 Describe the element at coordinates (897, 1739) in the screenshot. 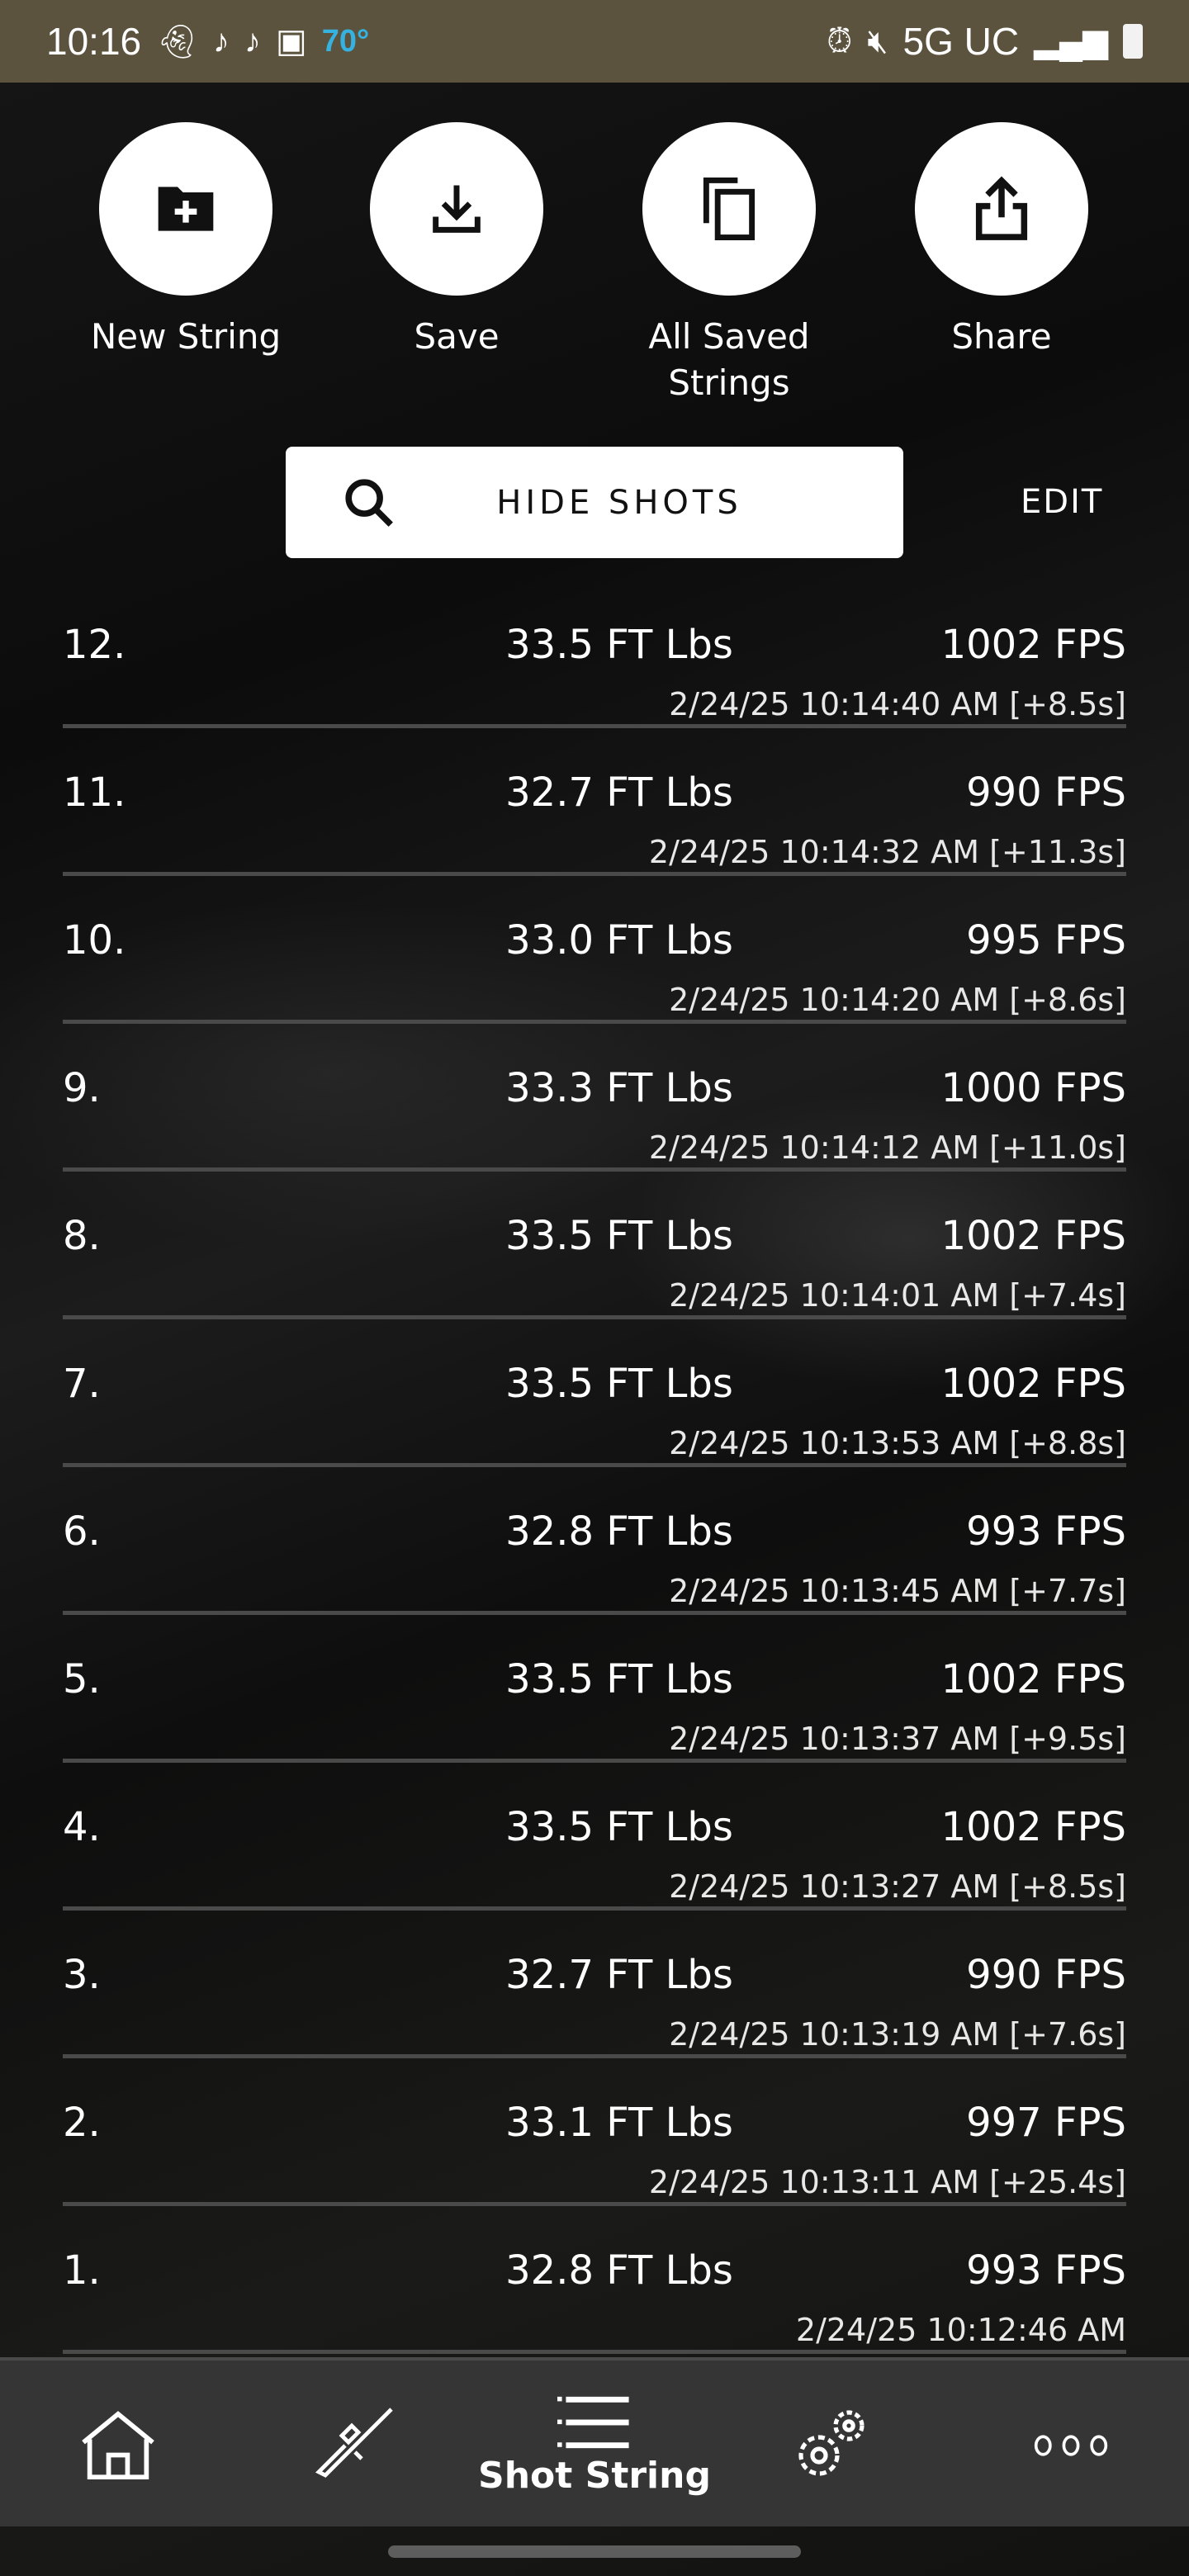

I see `shot-timestamp: 2/24/25 10:13:37 AM [+9.5s]` at that location.